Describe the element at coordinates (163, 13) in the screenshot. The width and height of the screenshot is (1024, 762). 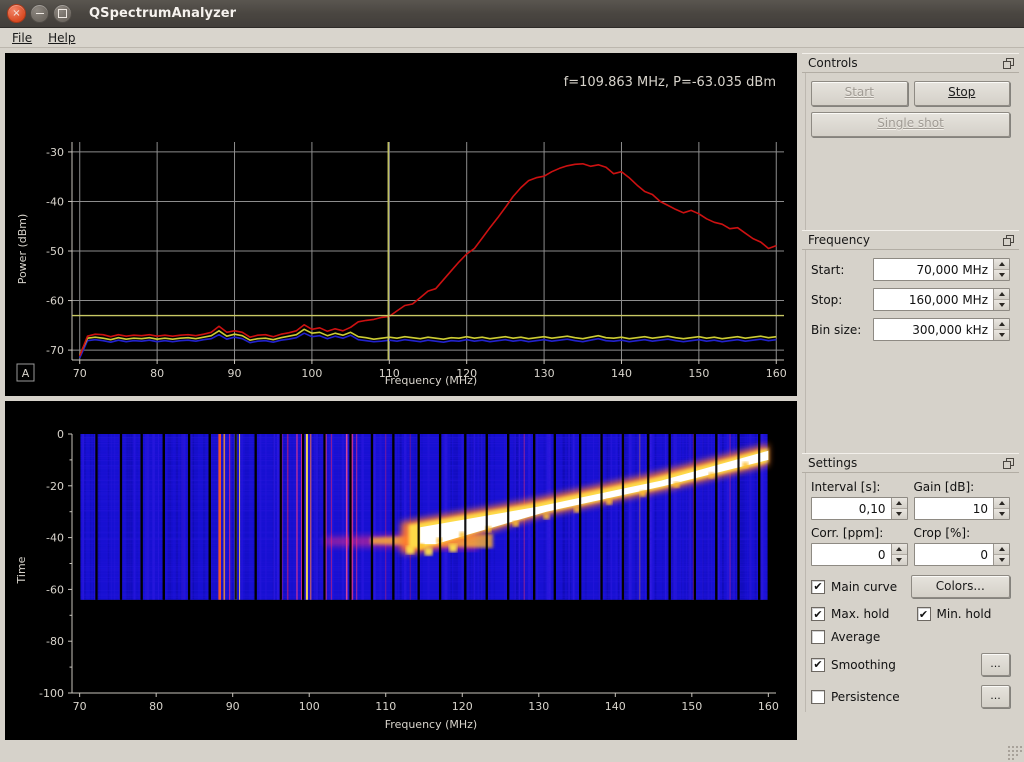
I see `window-title: QSpectrumAnalyzer` at that location.